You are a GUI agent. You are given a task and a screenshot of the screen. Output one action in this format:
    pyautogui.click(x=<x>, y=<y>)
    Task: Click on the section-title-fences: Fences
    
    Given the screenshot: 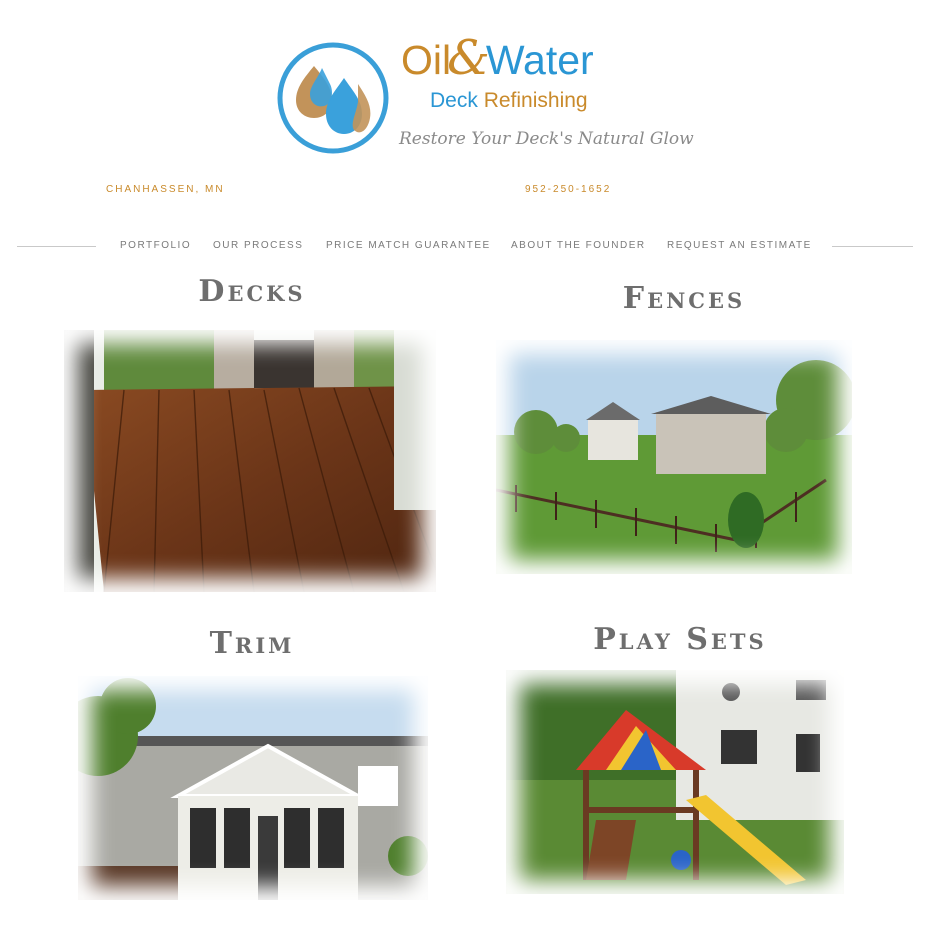 What is the action you would take?
    pyautogui.click(x=684, y=298)
    